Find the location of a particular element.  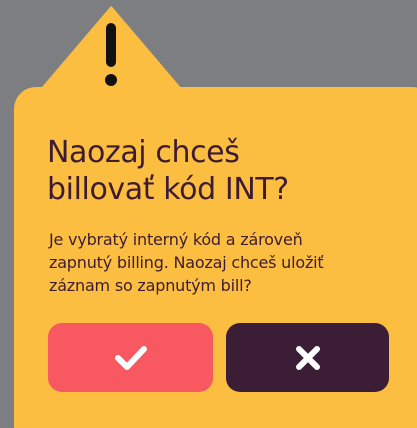

dialog-title-line-1: Naozaj chceš is located at coordinates (143, 152).